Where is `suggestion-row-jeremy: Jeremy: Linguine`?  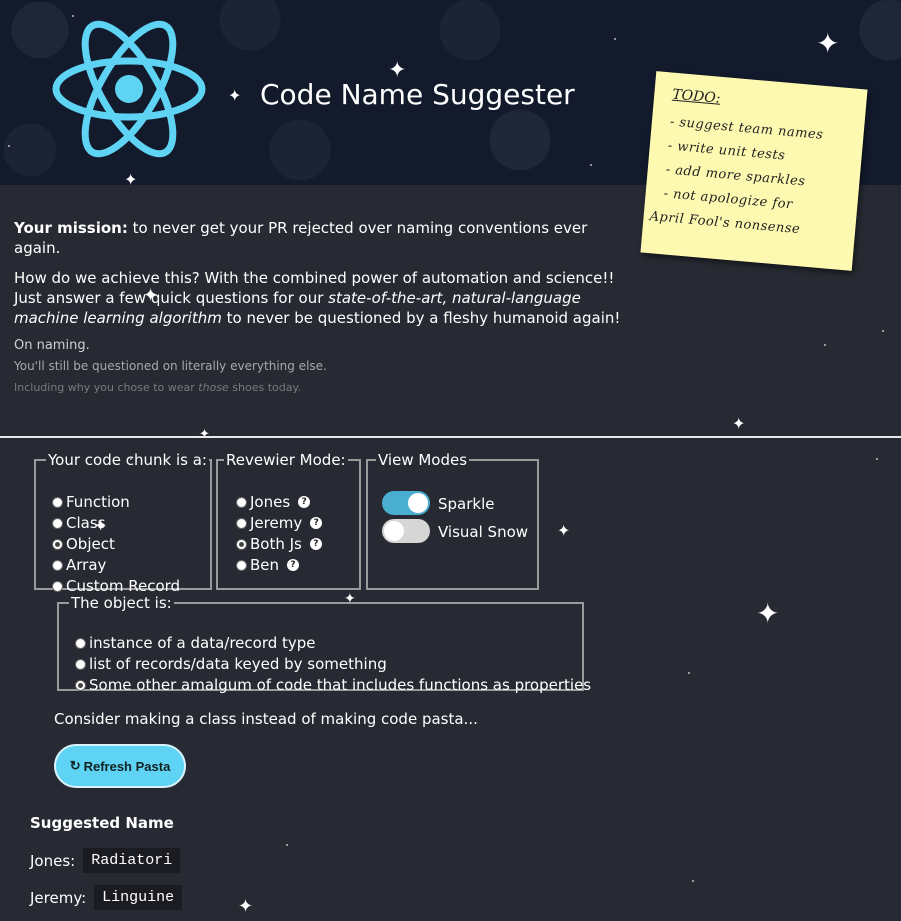
suggestion-row-jeremy: Jeremy: Linguine is located at coordinates (106, 897).